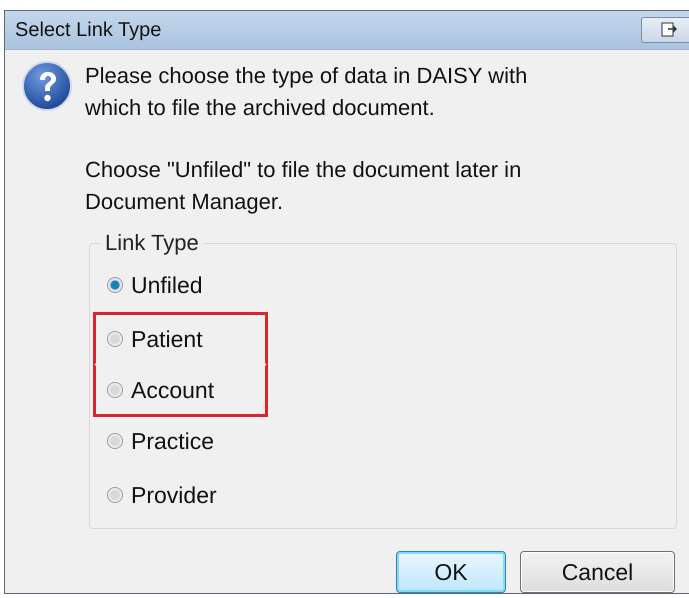  I want to click on option-label: Unfiled, so click(167, 285).